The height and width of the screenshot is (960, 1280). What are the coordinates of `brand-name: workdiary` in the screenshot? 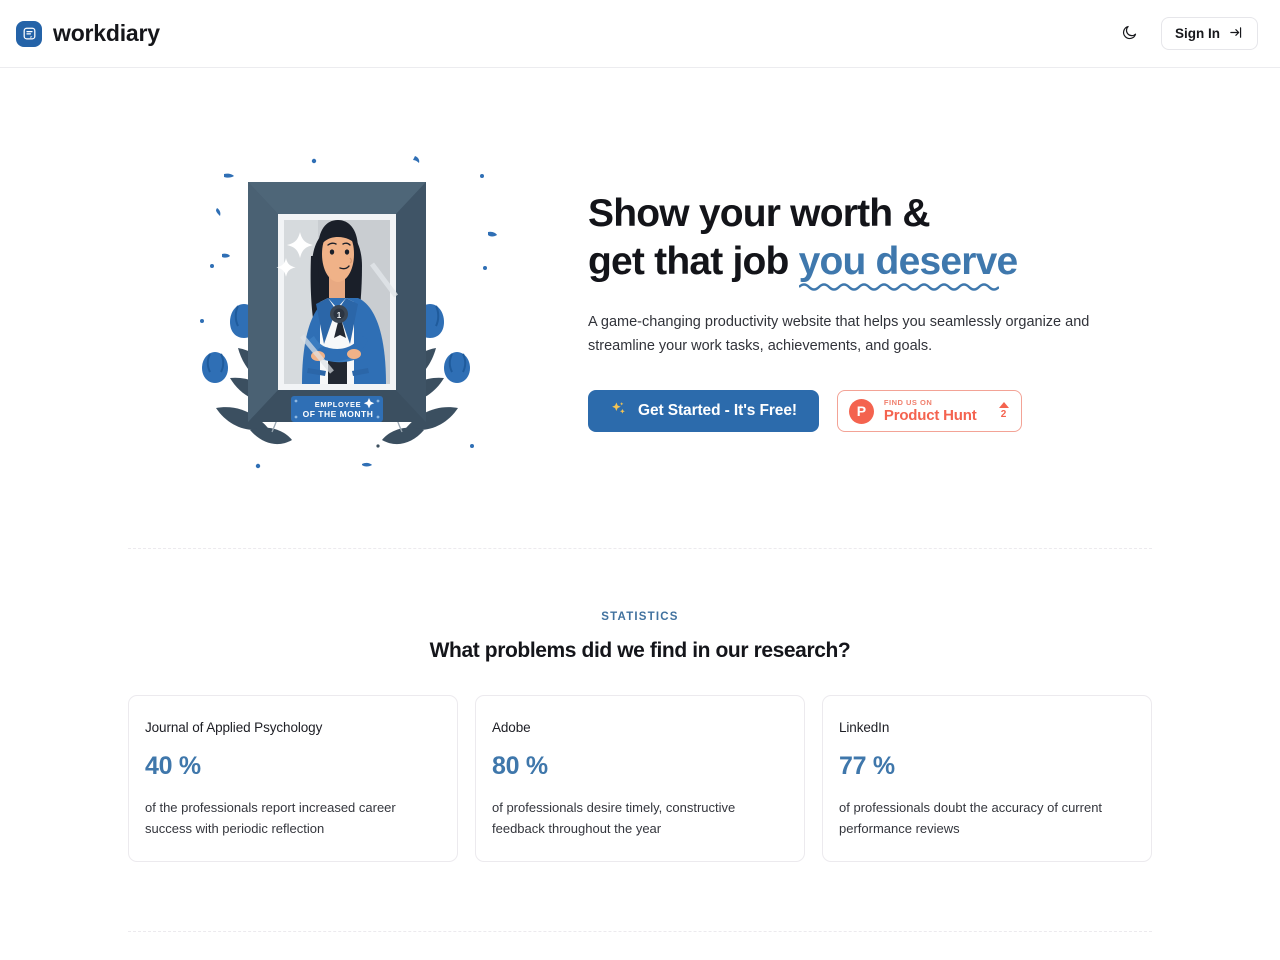 It's located at (106, 33).